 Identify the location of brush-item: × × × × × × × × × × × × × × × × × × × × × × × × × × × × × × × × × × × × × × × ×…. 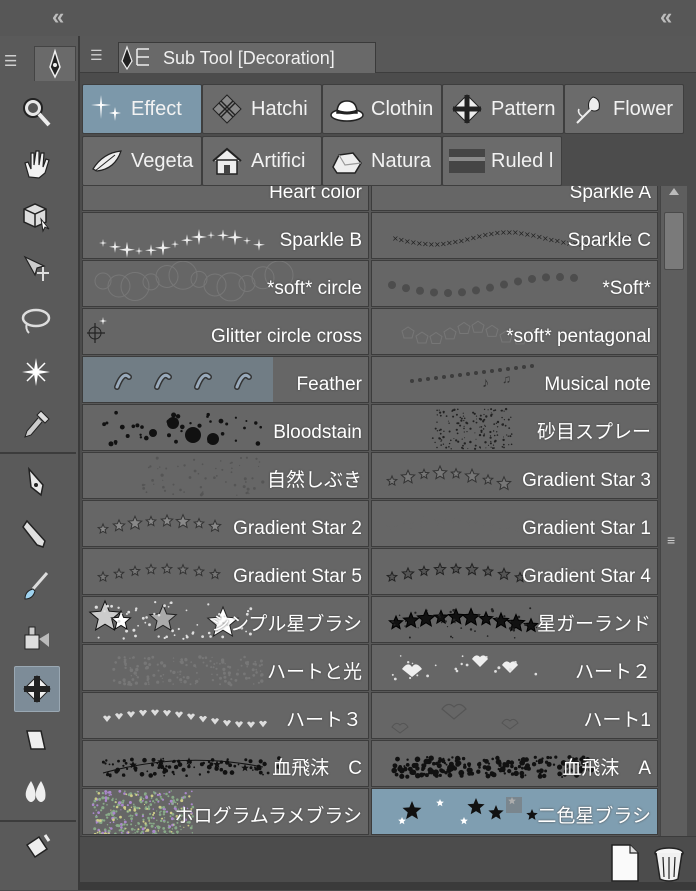
(514, 235).